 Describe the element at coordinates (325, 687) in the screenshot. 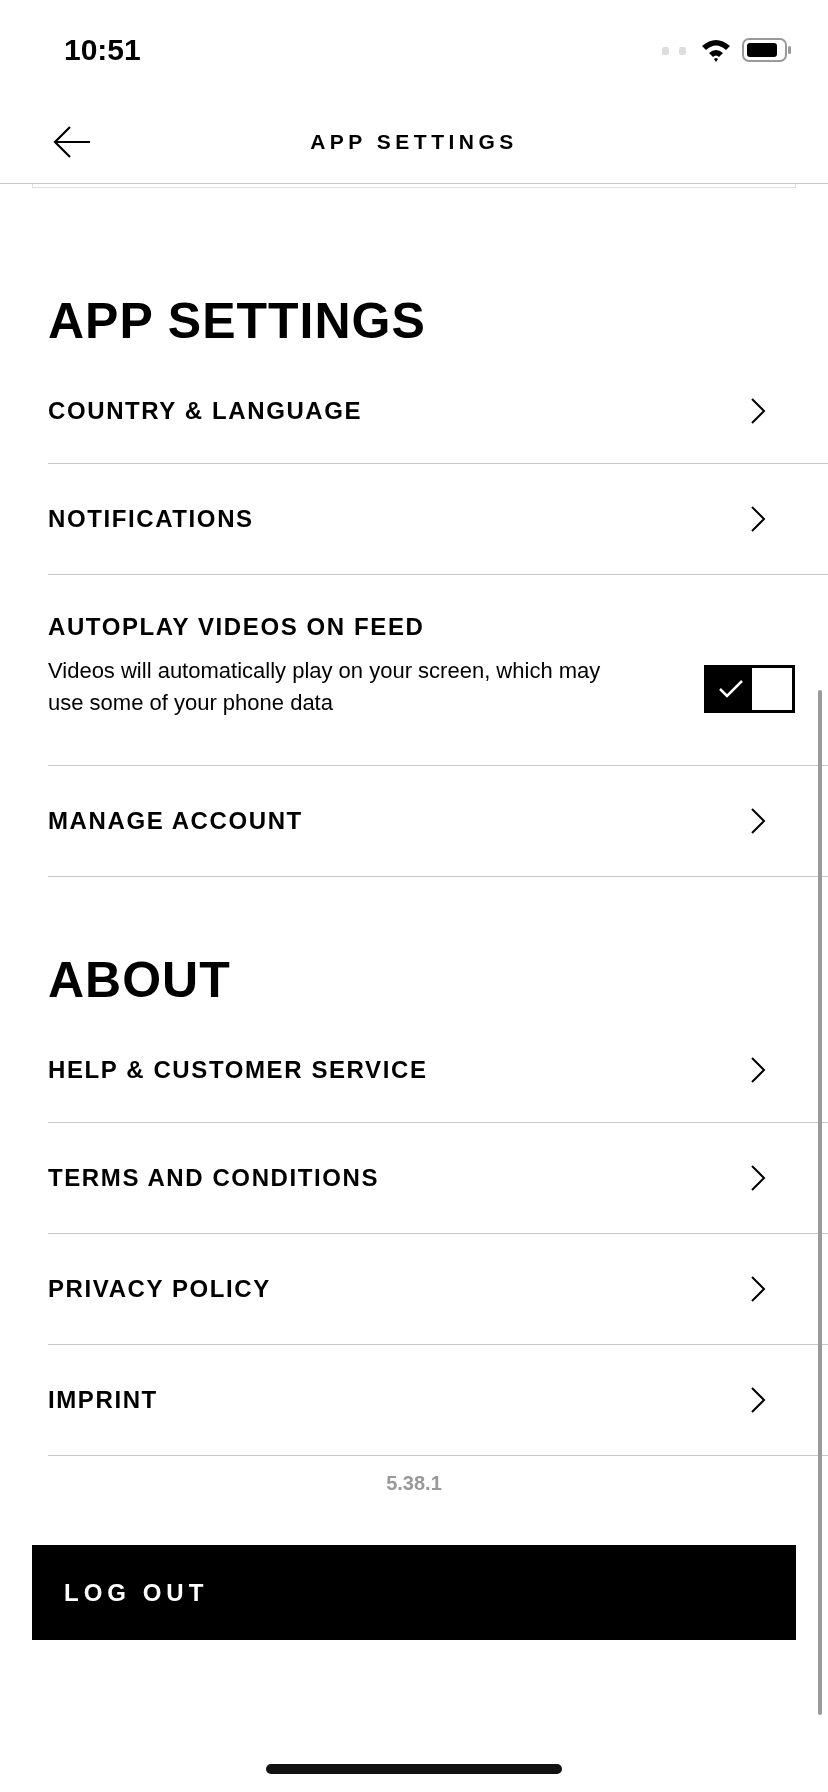

I see `setting-description: Videos will automatically play on your screen, which may use some of your phone data` at that location.